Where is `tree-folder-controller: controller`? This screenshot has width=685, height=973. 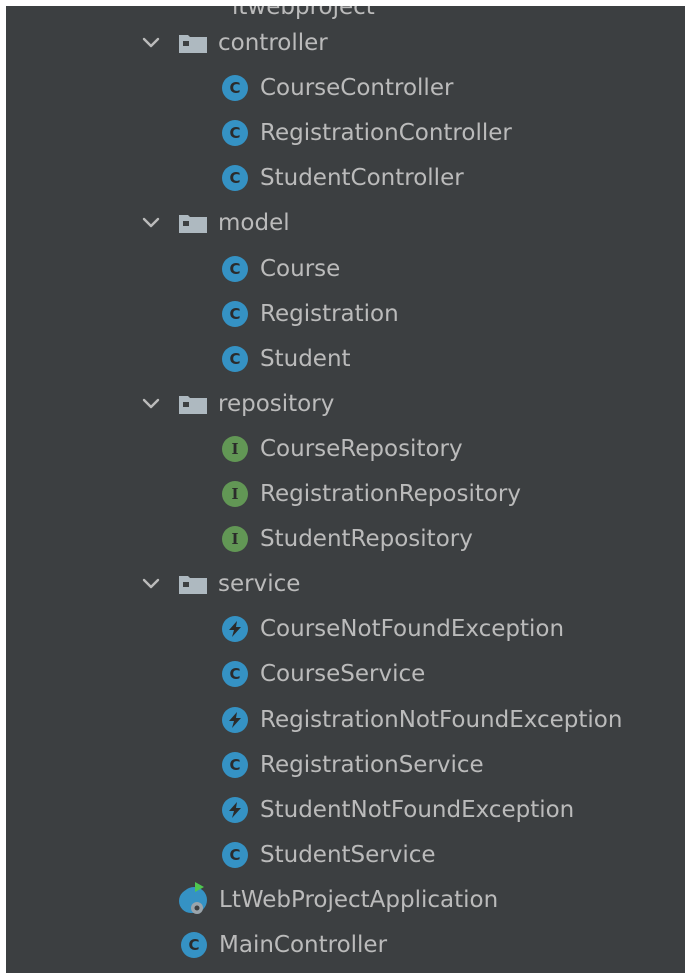
tree-folder-controller: controller is located at coordinates (234, 43).